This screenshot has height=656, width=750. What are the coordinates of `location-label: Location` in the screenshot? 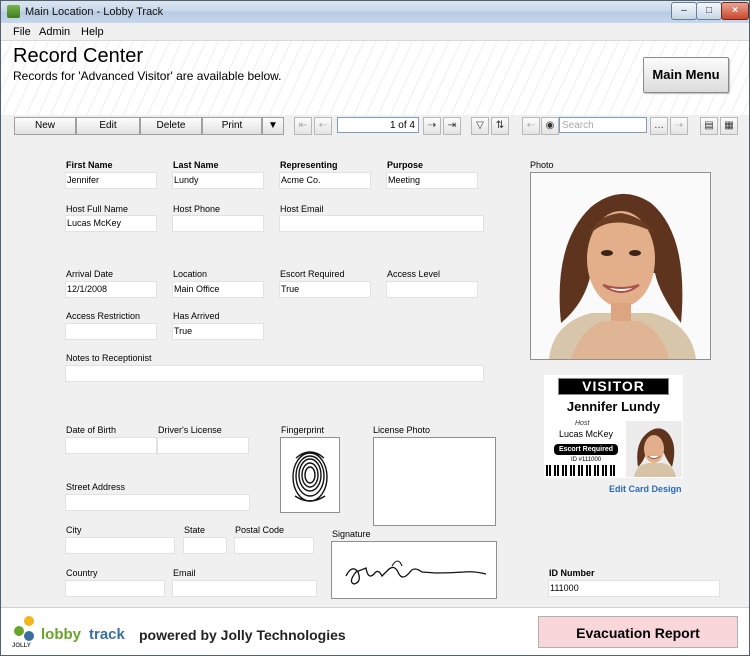 It's located at (190, 274).